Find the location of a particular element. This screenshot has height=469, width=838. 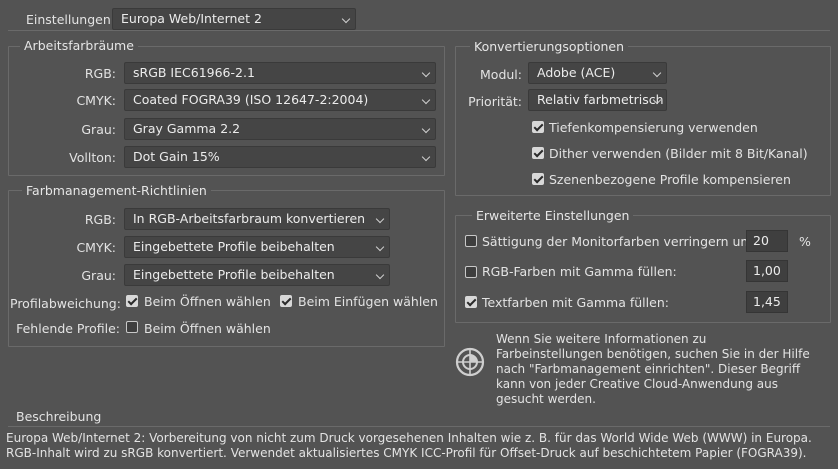

ws-cmyk-dropdown: Coated FOGRA39 (ISO 12647-2:2004) is located at coordinates (280, 100).